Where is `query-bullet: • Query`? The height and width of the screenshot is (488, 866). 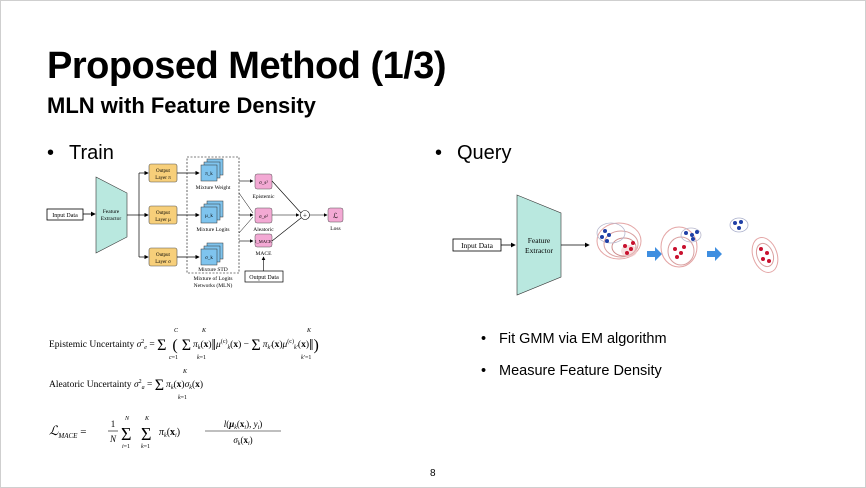 query-bullet: • Query is located at coordinates (473, 153).